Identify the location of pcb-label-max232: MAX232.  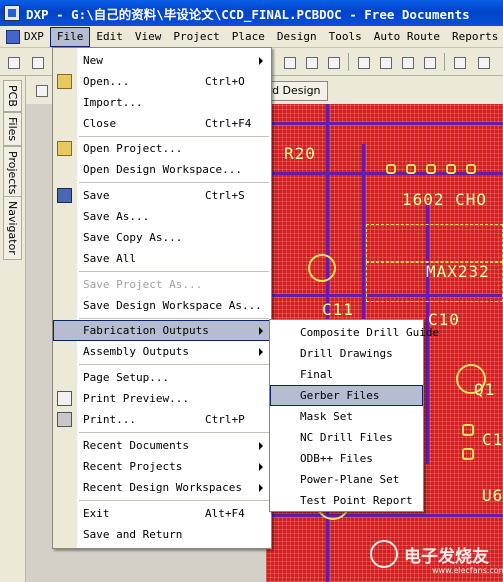
(458, 271).